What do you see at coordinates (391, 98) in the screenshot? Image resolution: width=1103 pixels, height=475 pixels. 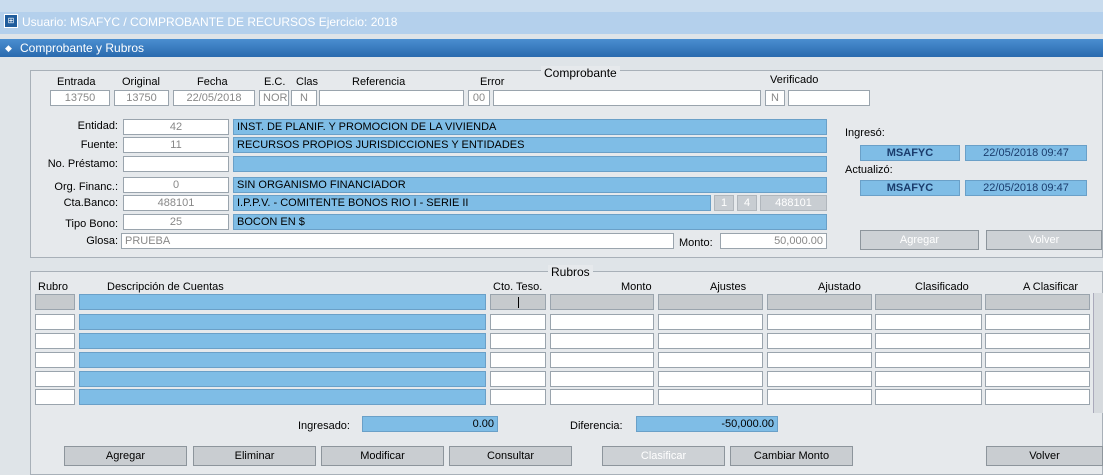 I see `referencia-field` at bounding box center [391, 98].